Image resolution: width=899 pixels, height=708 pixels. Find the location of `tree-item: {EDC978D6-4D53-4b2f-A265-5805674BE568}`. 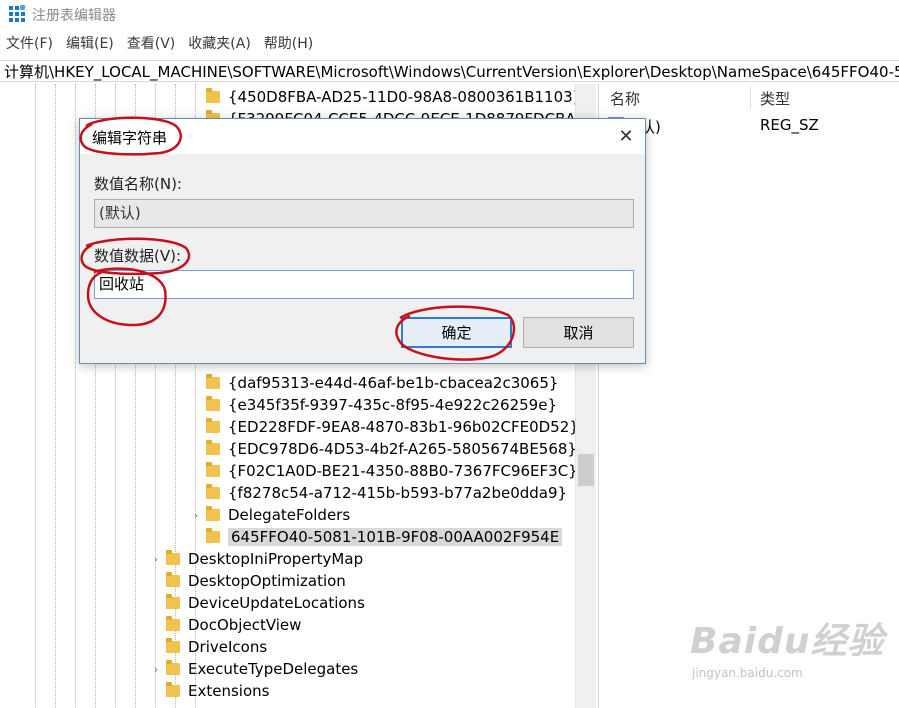

tree-item: {EDC978D6-4D53-4b2f-A265-5805674BE568} is located at coordinates (382, 449).